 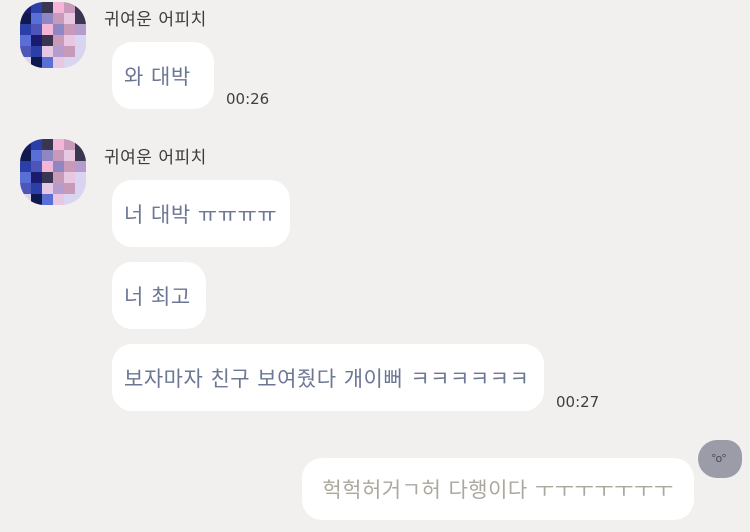 I want to click on my-message-bubble: 헉헉허거ㄱ허 다행이다 ㅜㅜㅜㅜㅜㅜㅜ, so click(x=498, y=489).